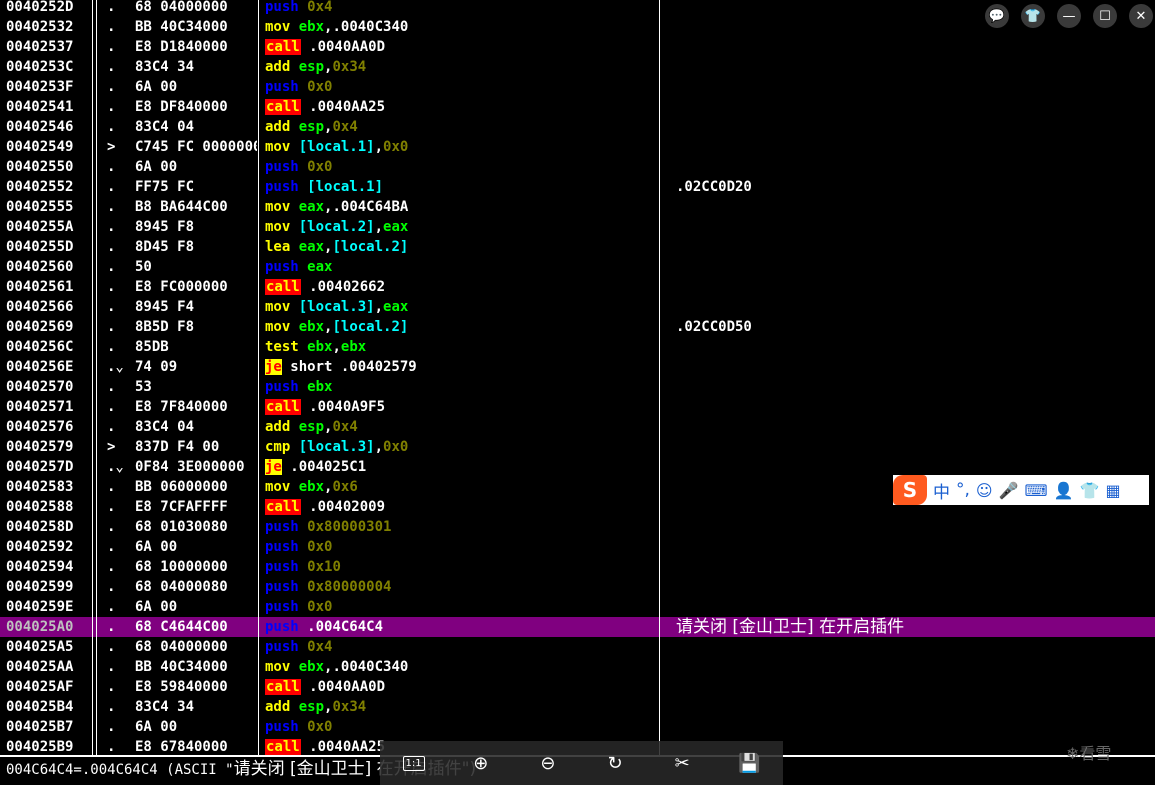 This screenshot has height=785, width=1155. I want to click on disasm-row: 0040255A. 8945 F8 mov [local.2],eax, so click(577, 227).